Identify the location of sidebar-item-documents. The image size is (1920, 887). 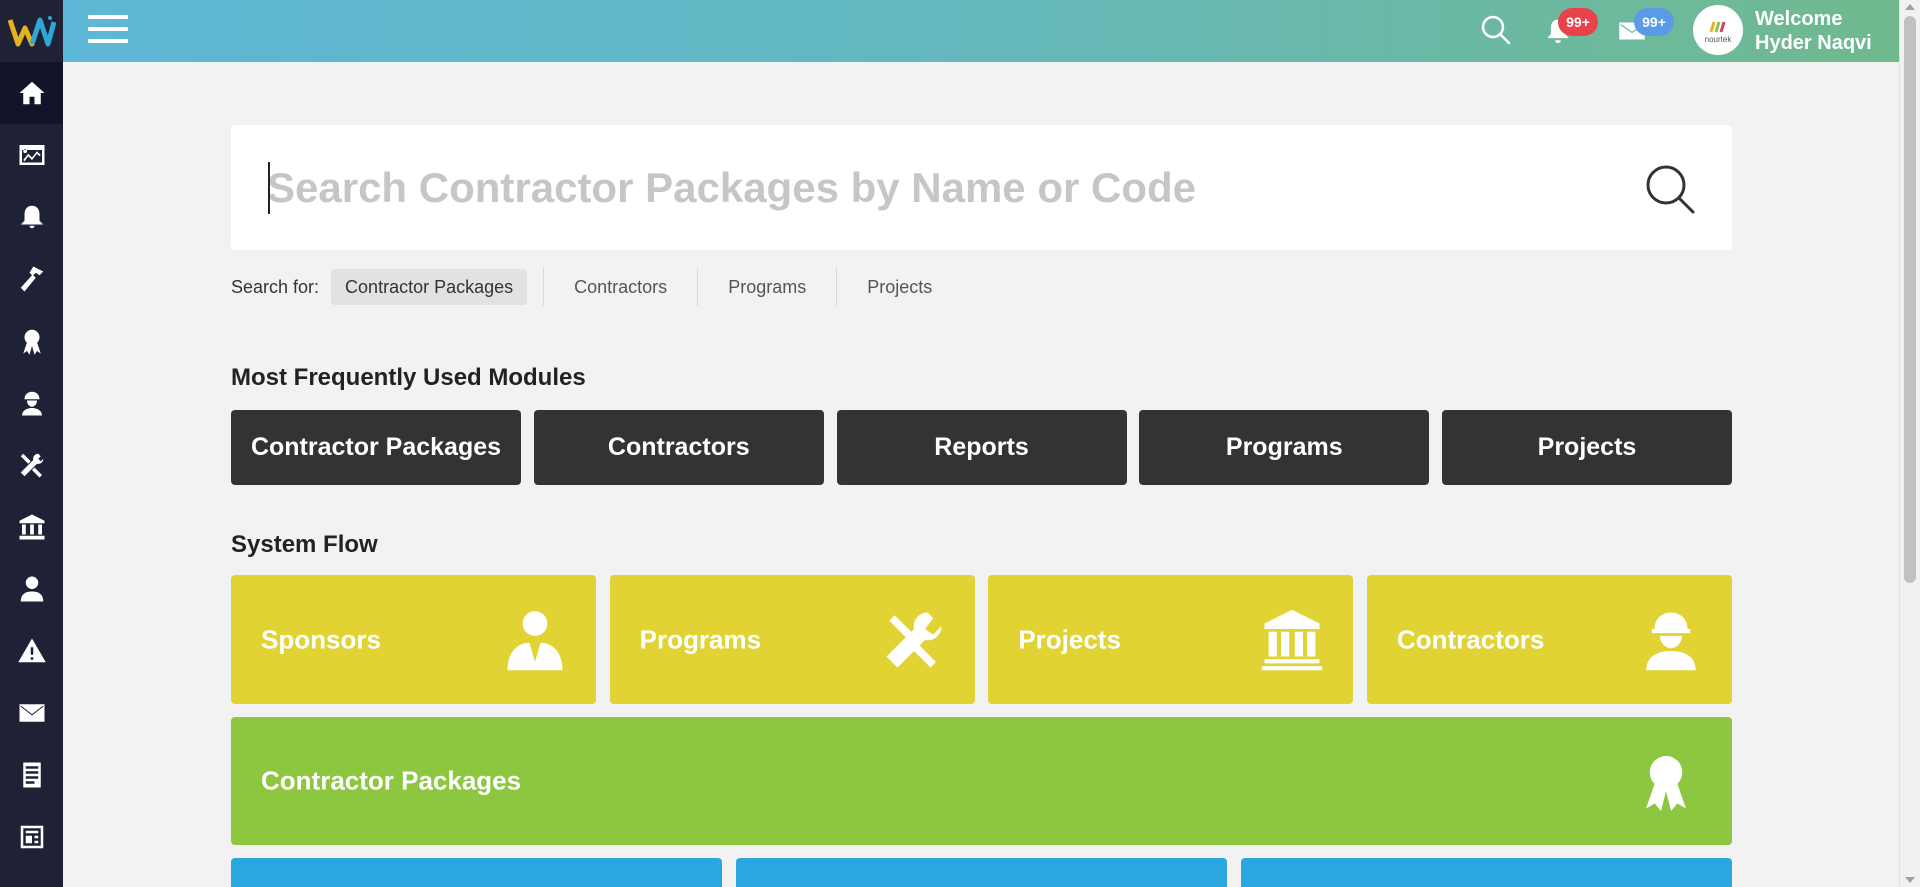
(31, 775).